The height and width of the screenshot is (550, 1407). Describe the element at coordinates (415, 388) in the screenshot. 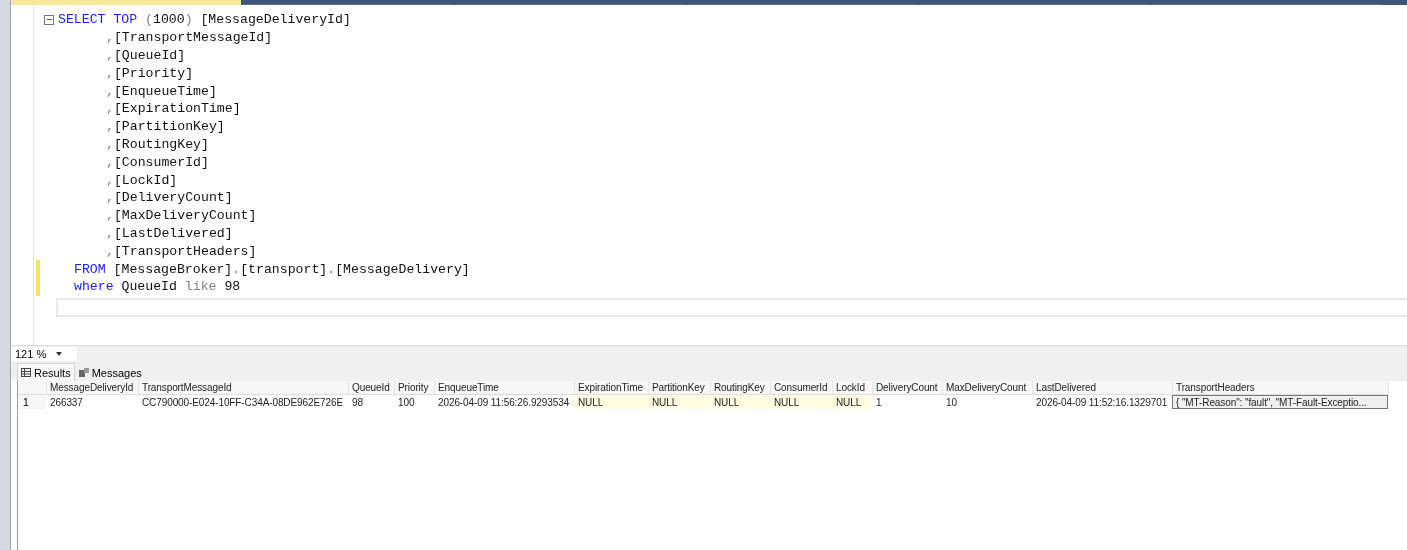

I see `column-header: Priority` at that location.